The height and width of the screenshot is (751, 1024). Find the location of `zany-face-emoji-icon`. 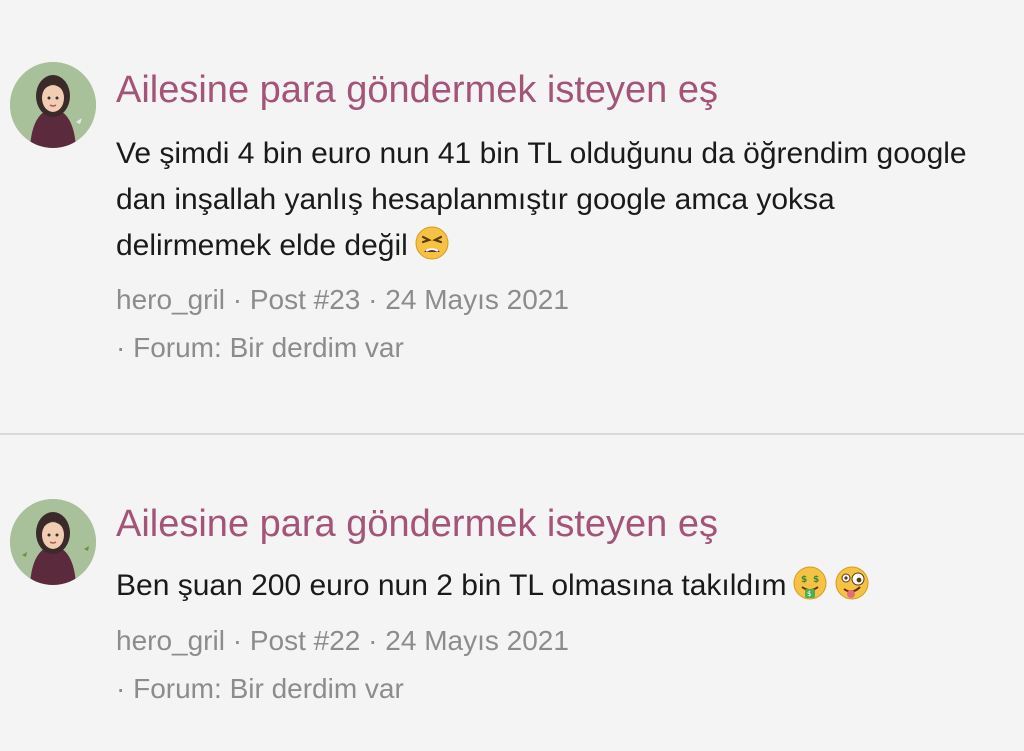

zany-face-emoji-icon is located at coordinates (852, 583).